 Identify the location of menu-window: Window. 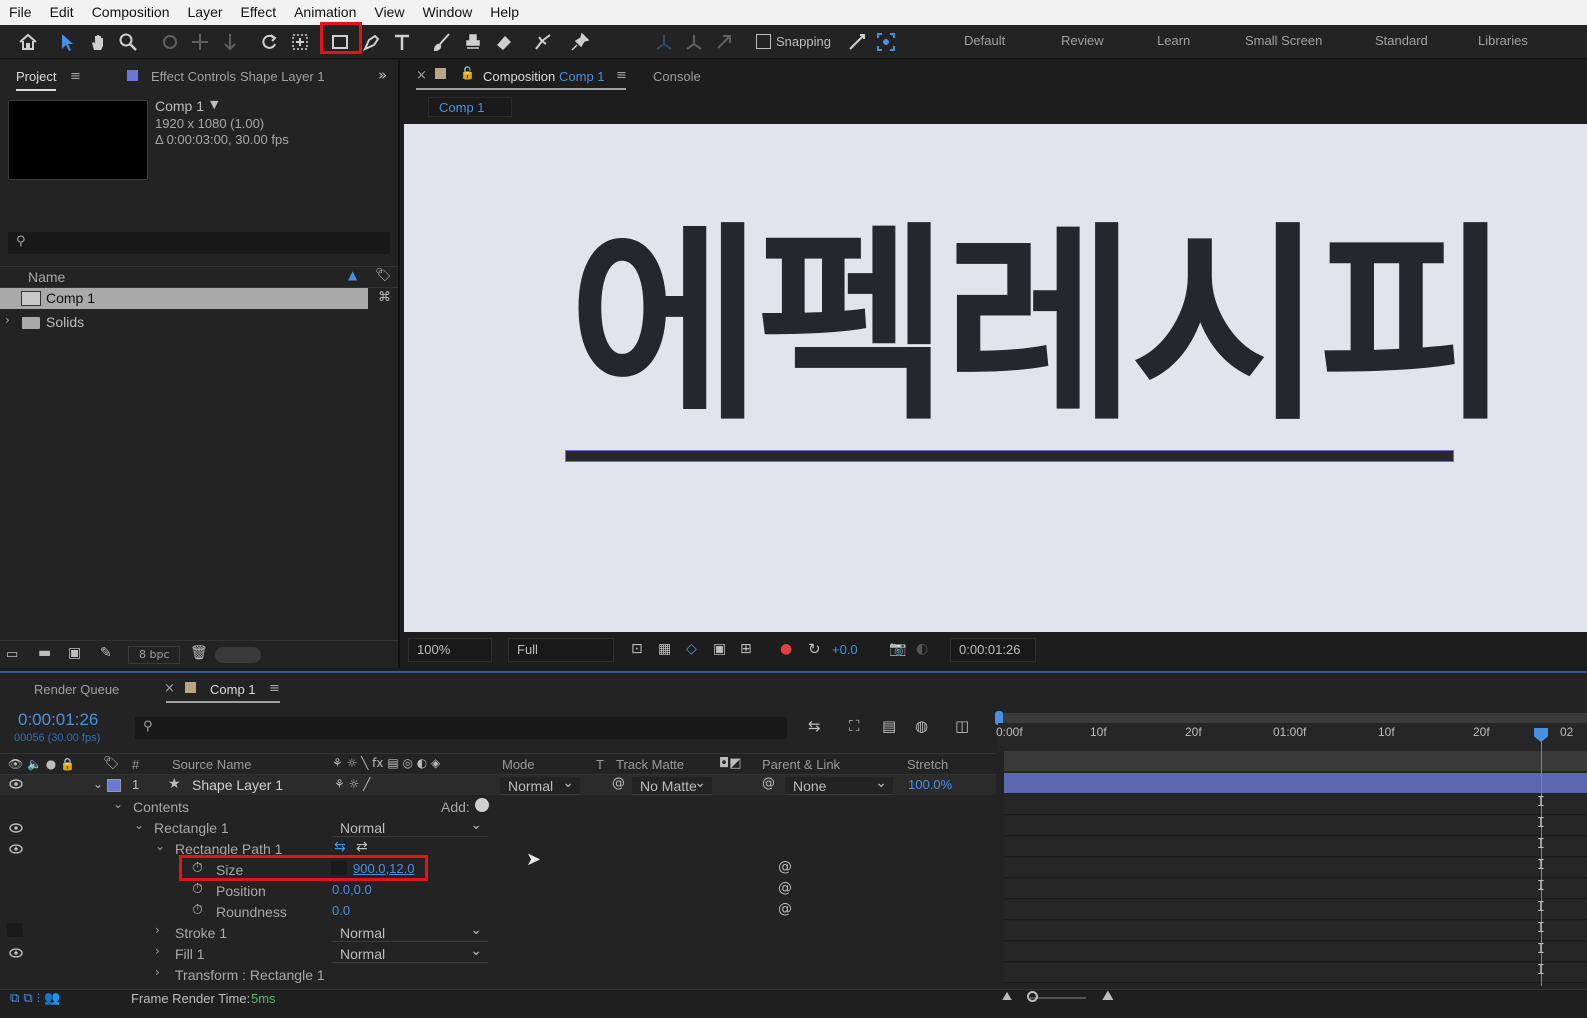
(447, 12).